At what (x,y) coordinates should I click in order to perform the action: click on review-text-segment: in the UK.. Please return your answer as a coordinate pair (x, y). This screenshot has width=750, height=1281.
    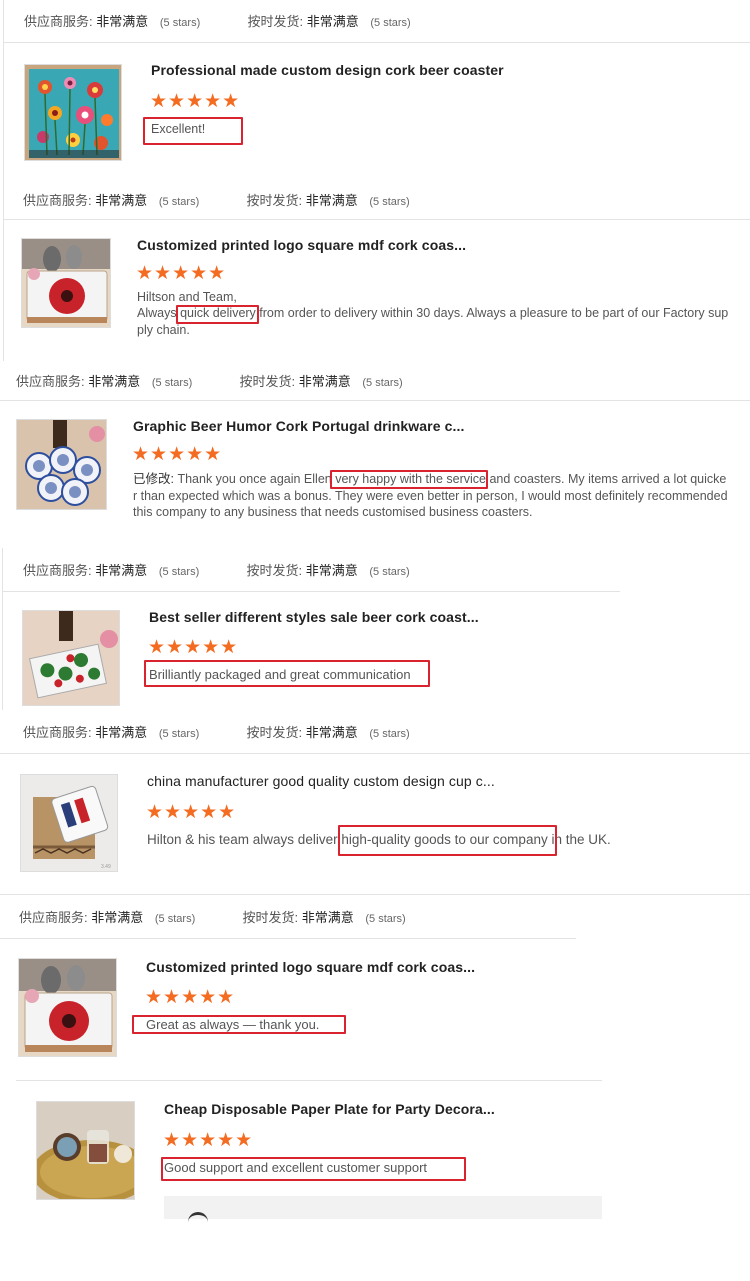
    Looking at the image, I should click on (579, 839).